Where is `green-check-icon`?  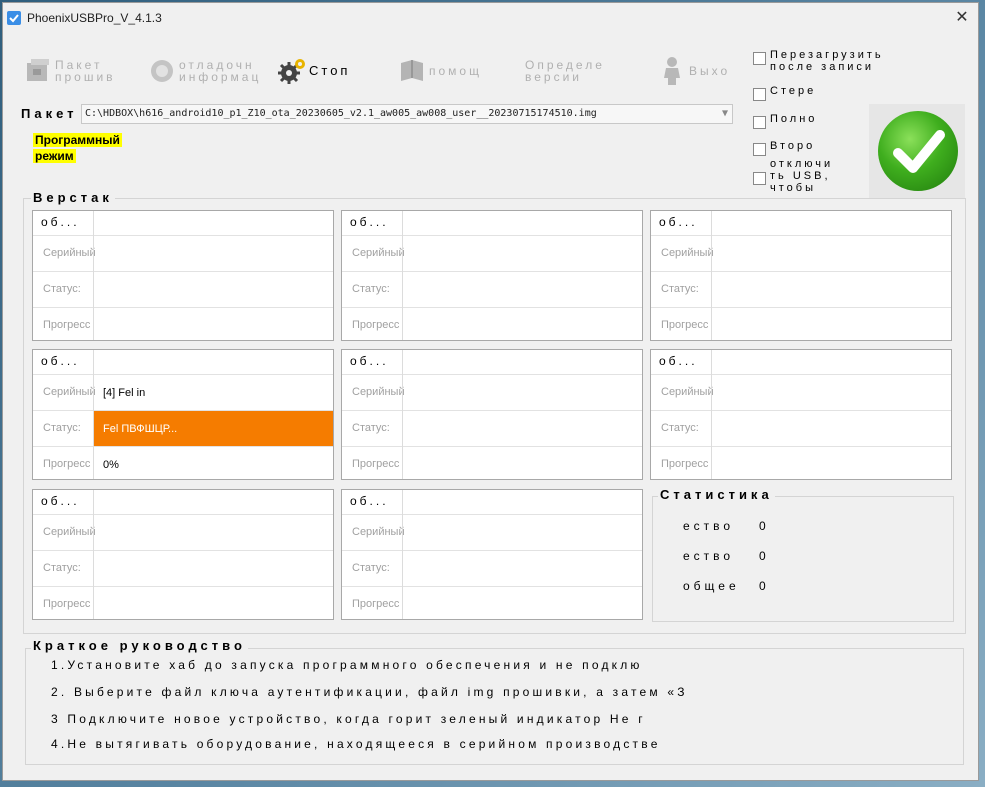 green-check-icon is located at coordinates (918, 151).